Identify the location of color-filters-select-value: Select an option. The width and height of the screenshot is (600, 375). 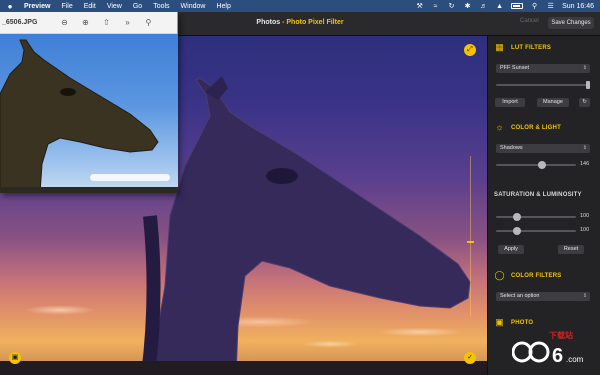
(520, 296).